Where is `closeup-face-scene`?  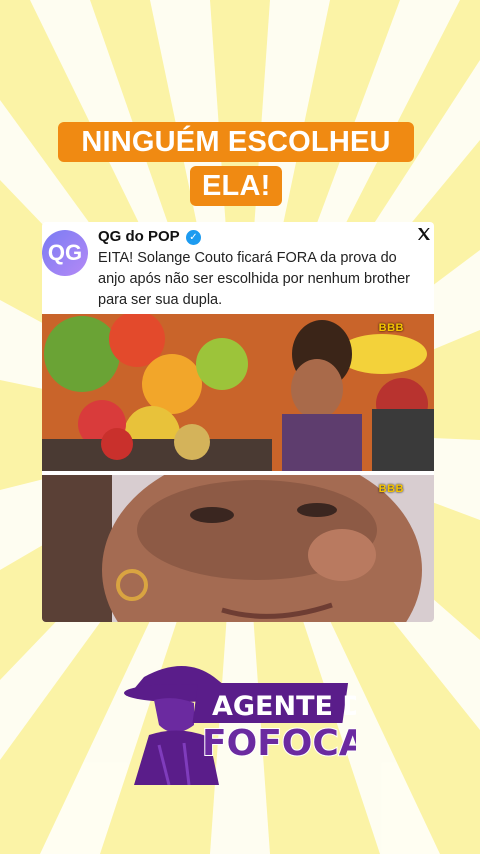
closeup-face-scene is located at coordinates (238, 548).